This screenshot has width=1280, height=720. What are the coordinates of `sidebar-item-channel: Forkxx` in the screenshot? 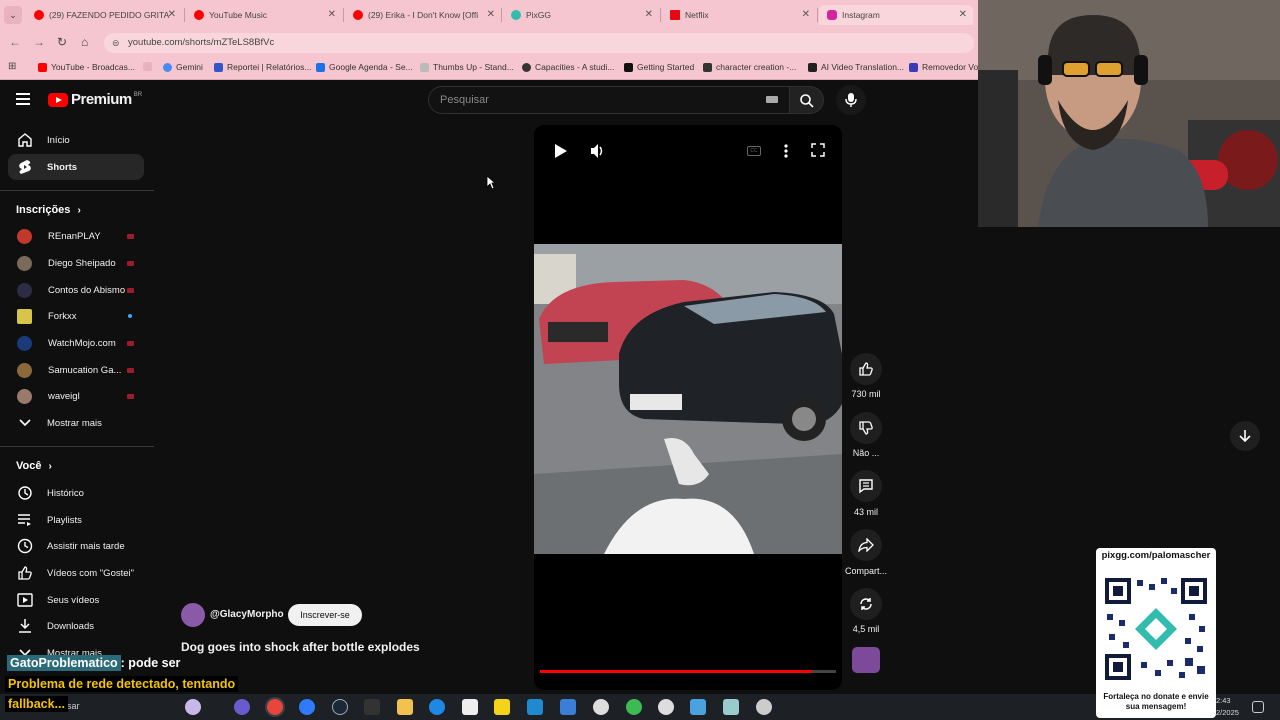 It's located at (76, 316).